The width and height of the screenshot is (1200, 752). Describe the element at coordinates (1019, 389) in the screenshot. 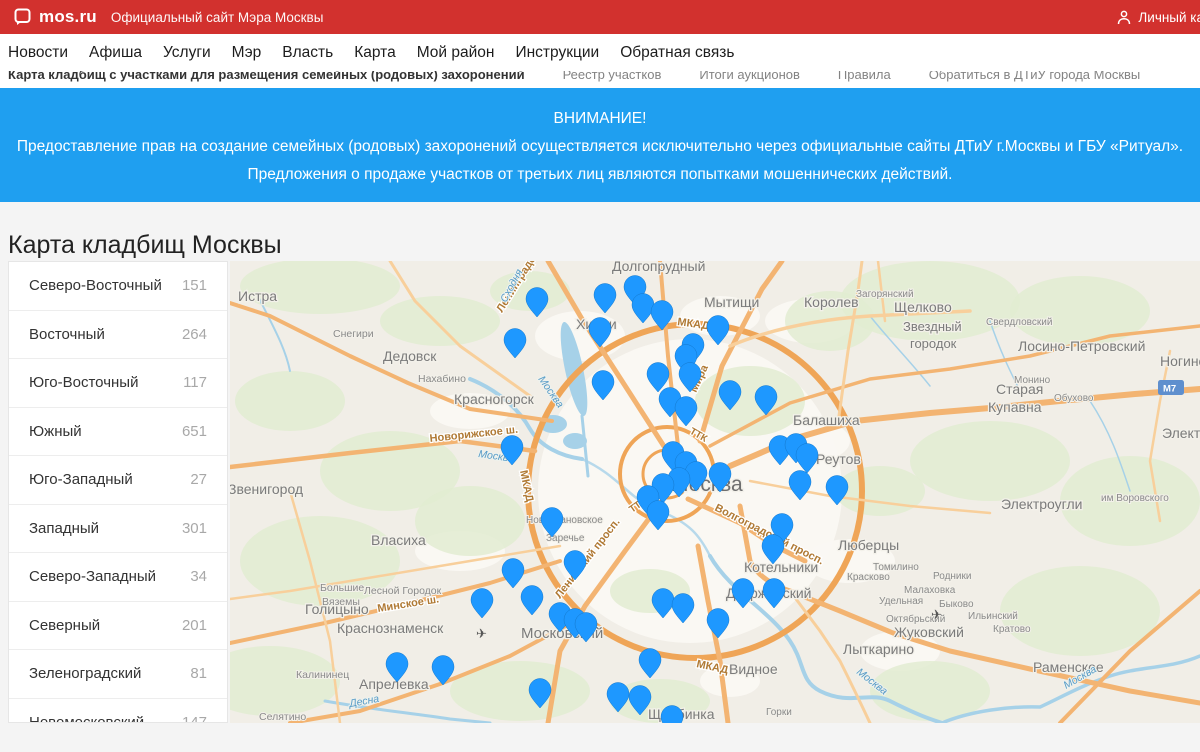

I see `place-label: Старая` at that location.